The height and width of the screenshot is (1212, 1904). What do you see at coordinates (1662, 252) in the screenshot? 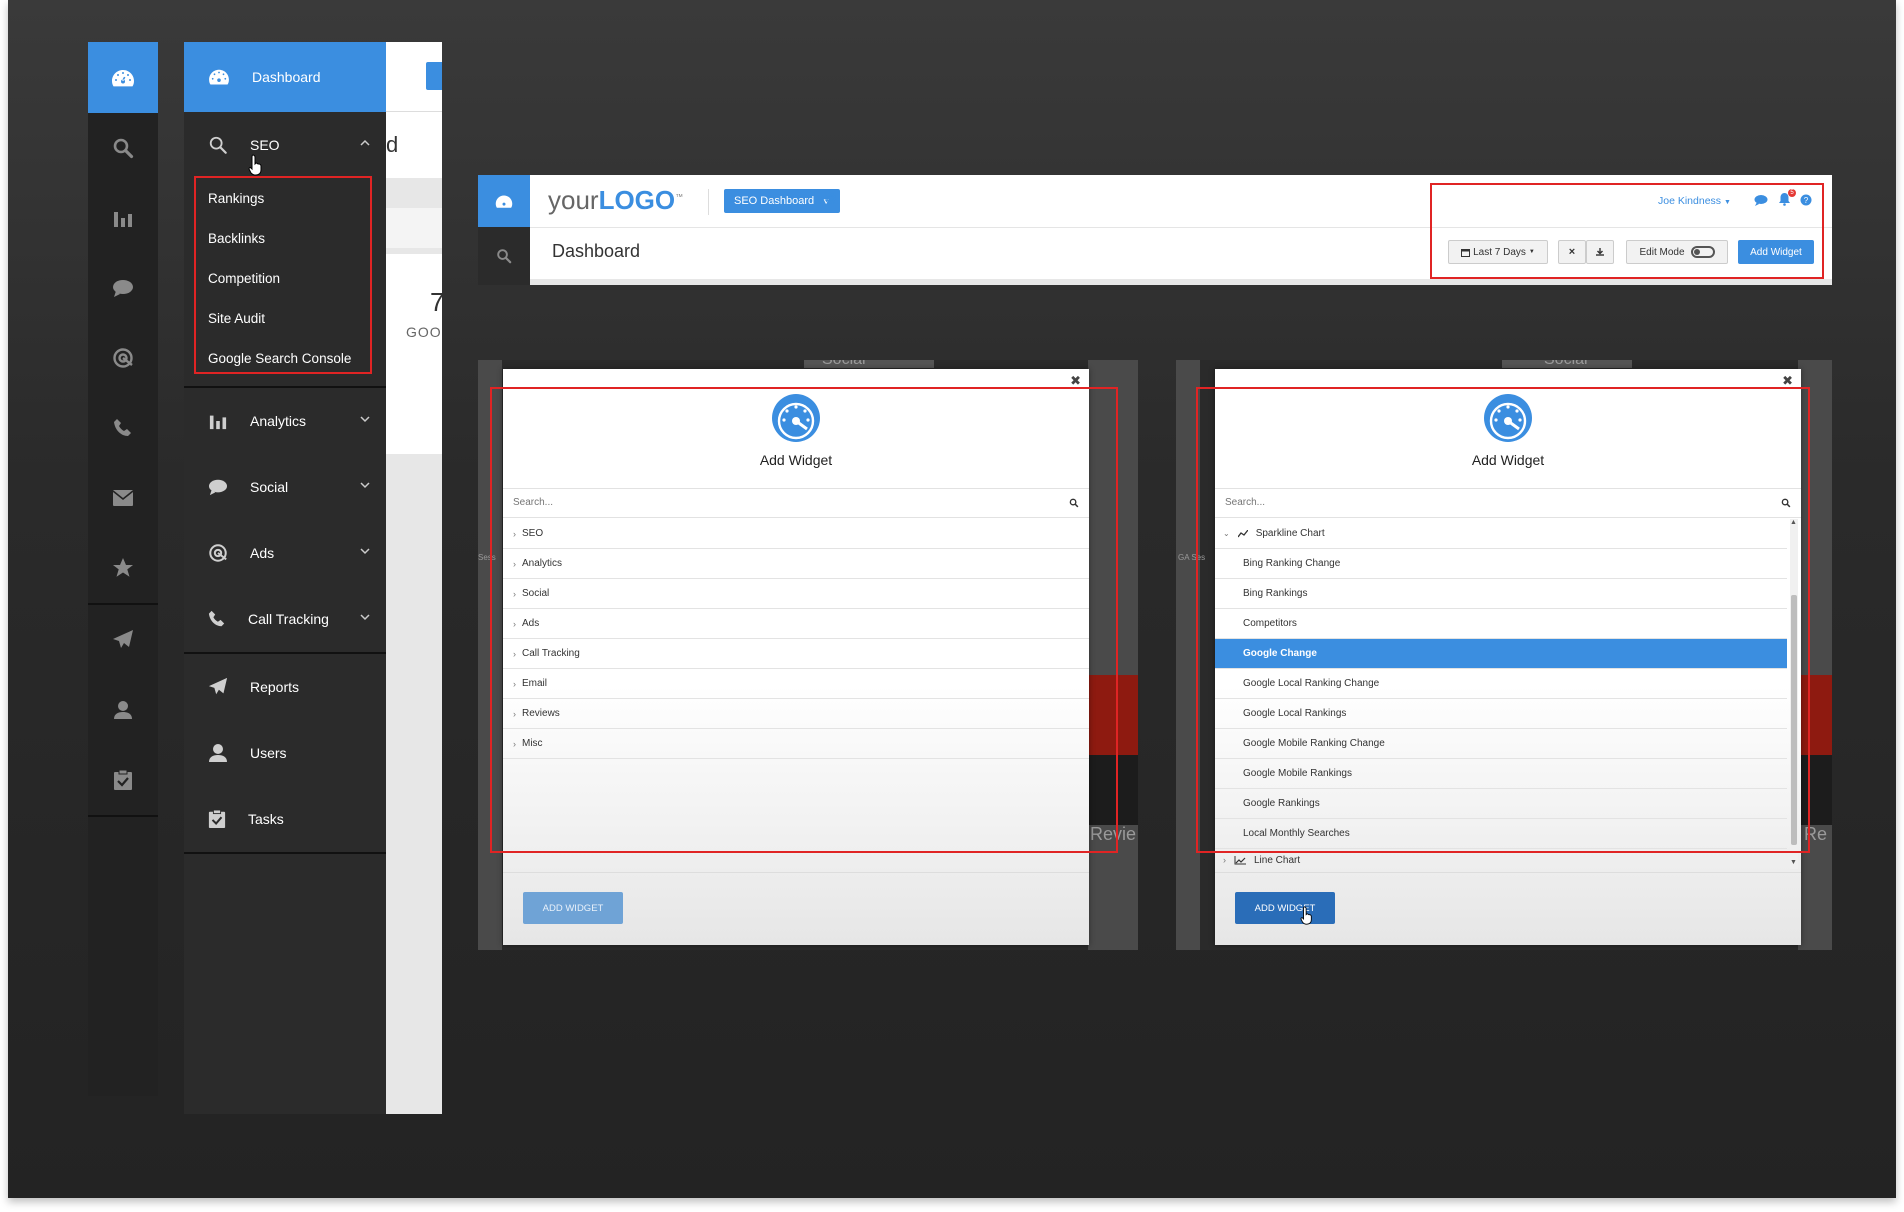
I see `edit-mode-label: Edit Mode` at bounding box center [1662, 252].